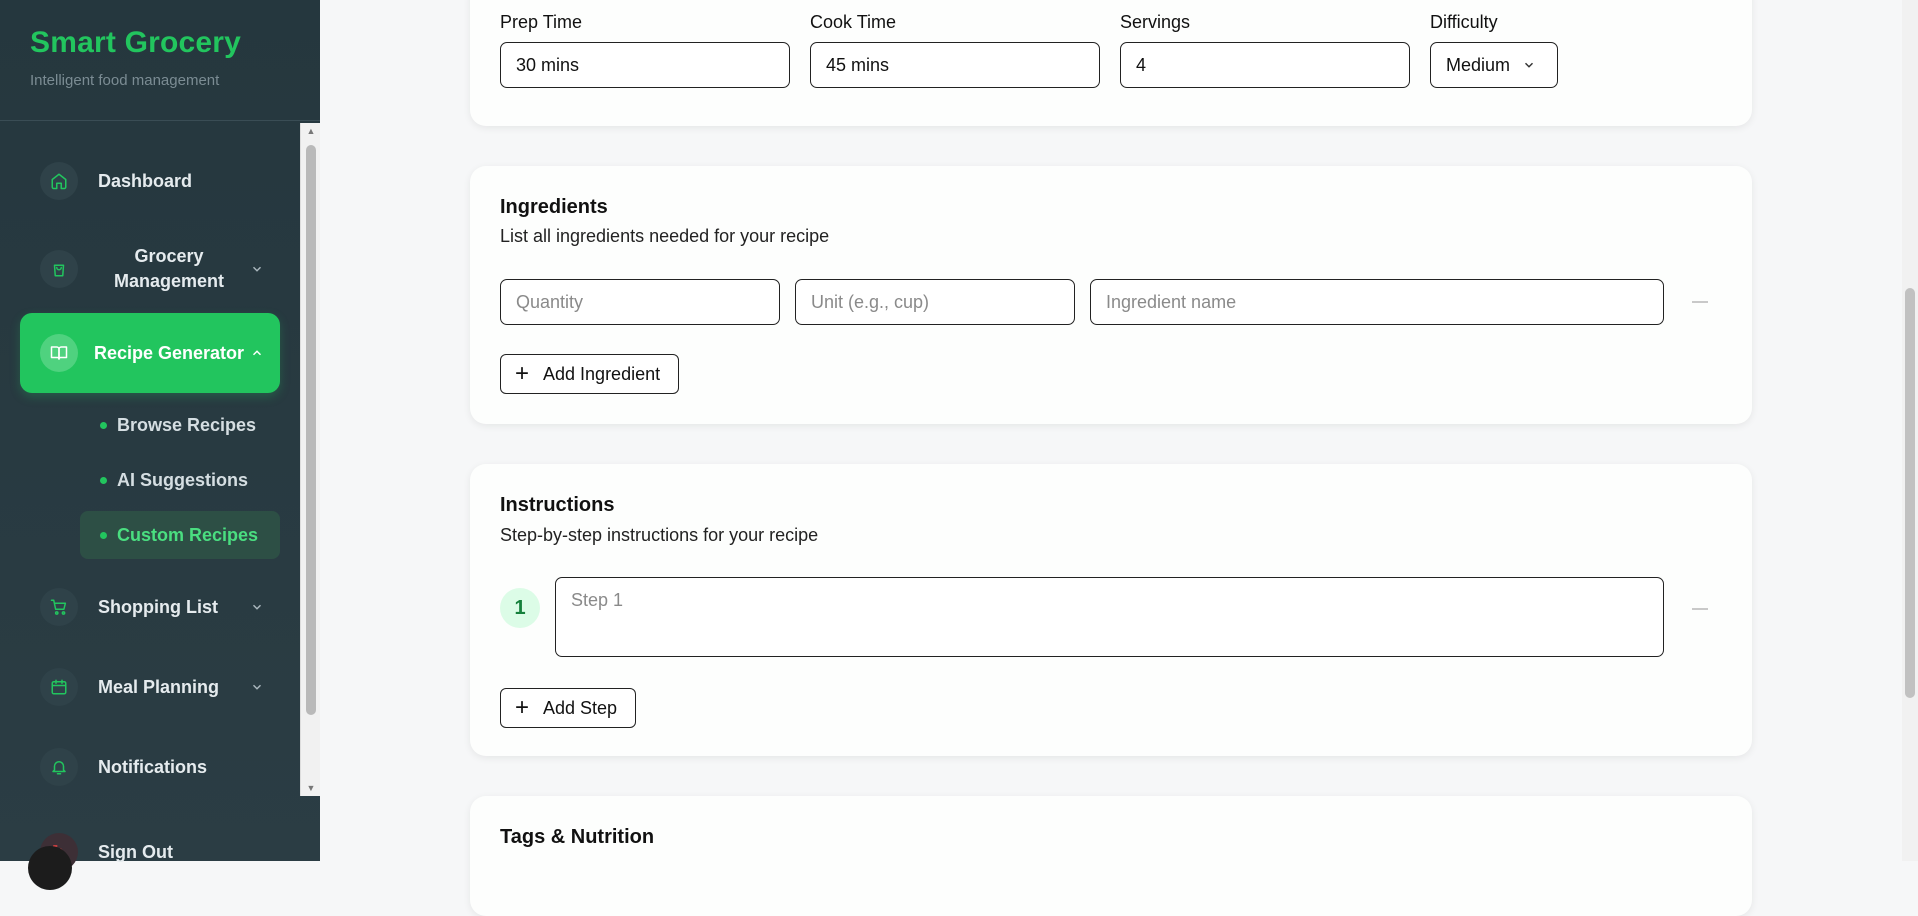 Image resolution: width=1918 pixels, height=916 pixels. I want to click on sidebar-subitem-ai-suggestions: AI Suggestions, so click(180, 480).